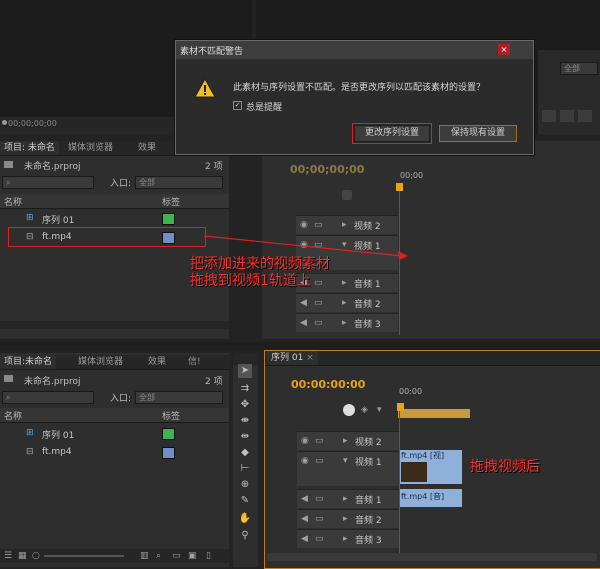  I want to click on video-clip-icon: ⊟, so click(30, 452).